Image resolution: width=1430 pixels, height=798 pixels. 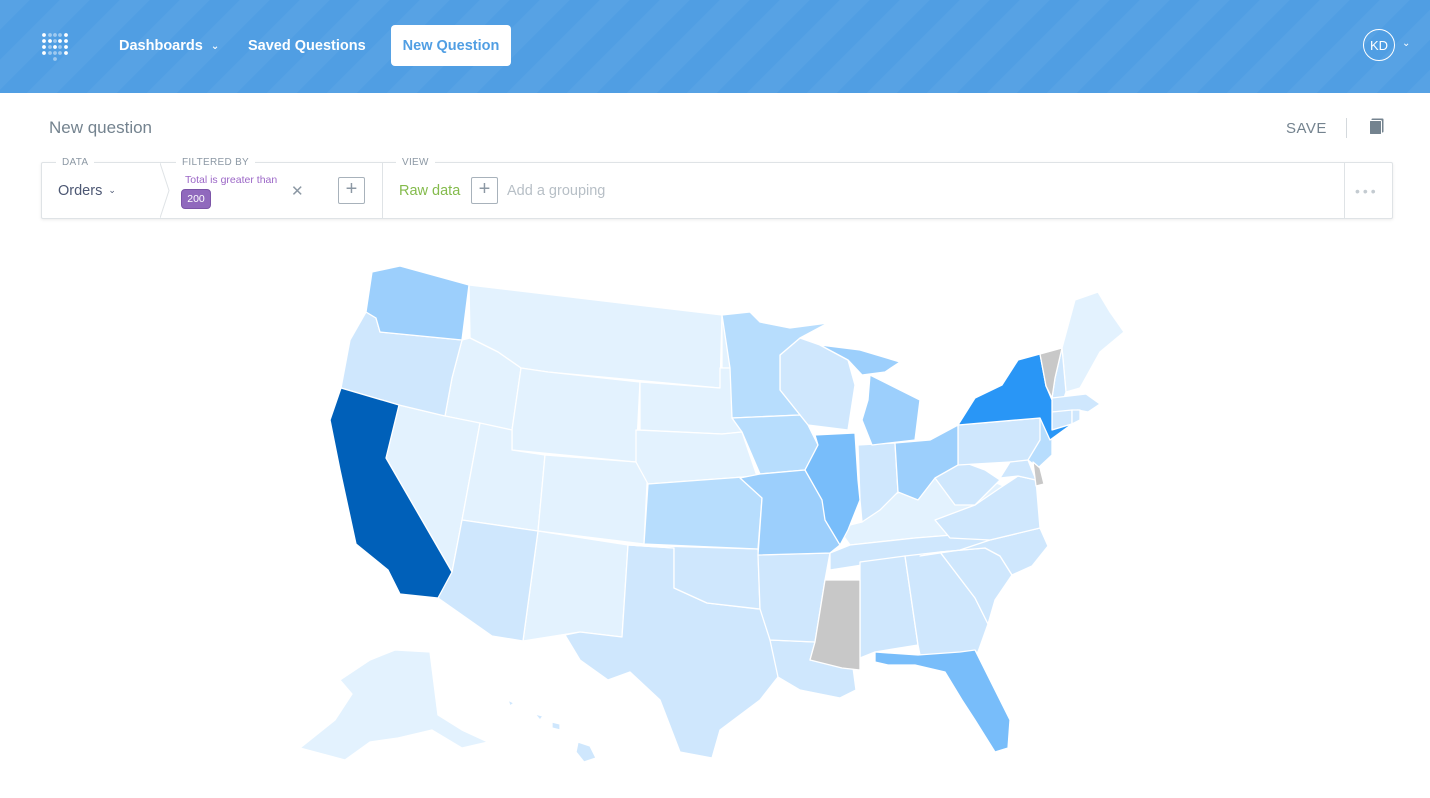 I want to click on filter-description: Total is greater than, so click(x=231, y=180).